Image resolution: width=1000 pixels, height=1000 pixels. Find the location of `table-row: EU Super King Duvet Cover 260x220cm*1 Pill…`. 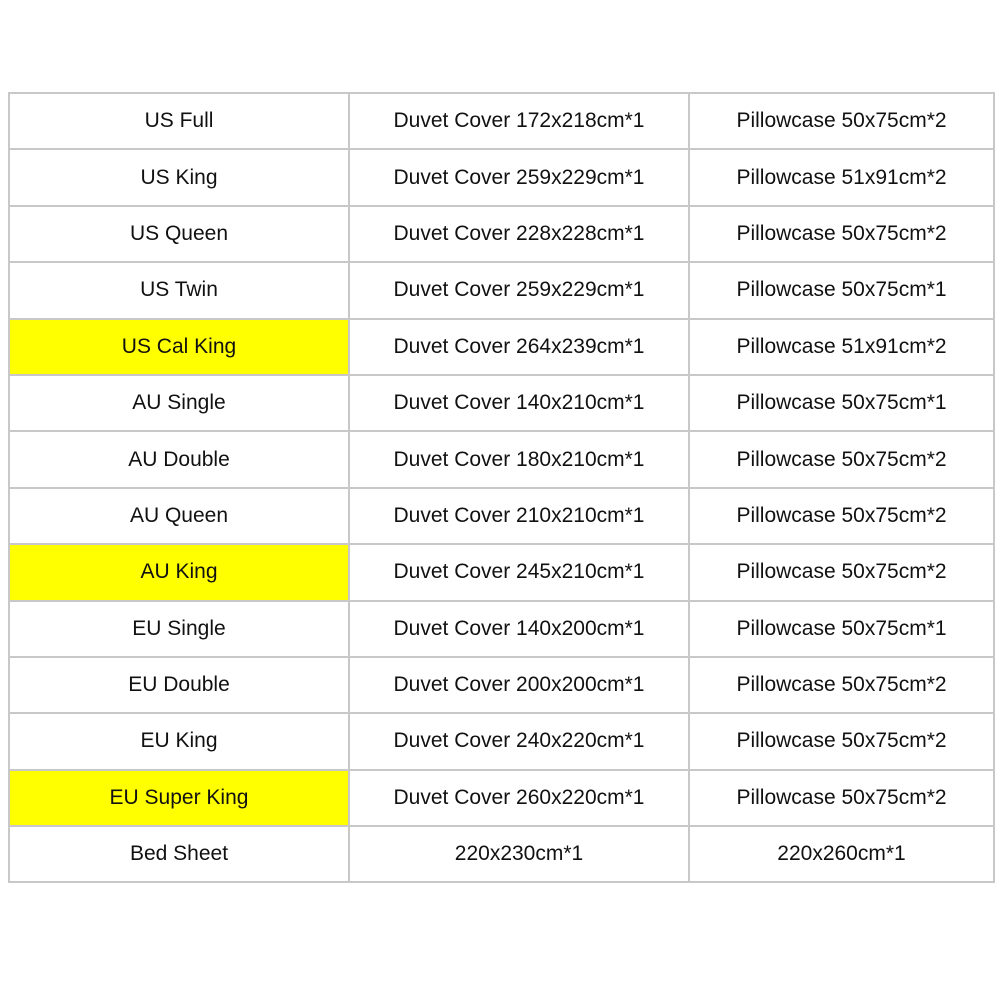

table-row: EU Super King Duvet Cover 260x220cm*1 Pill… is located at coordinates (501, 798).